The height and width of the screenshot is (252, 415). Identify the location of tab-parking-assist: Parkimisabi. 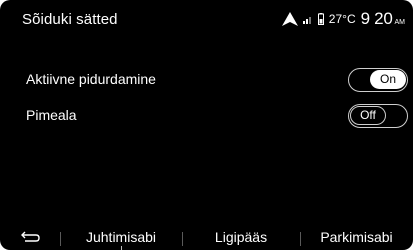
(356, 237).